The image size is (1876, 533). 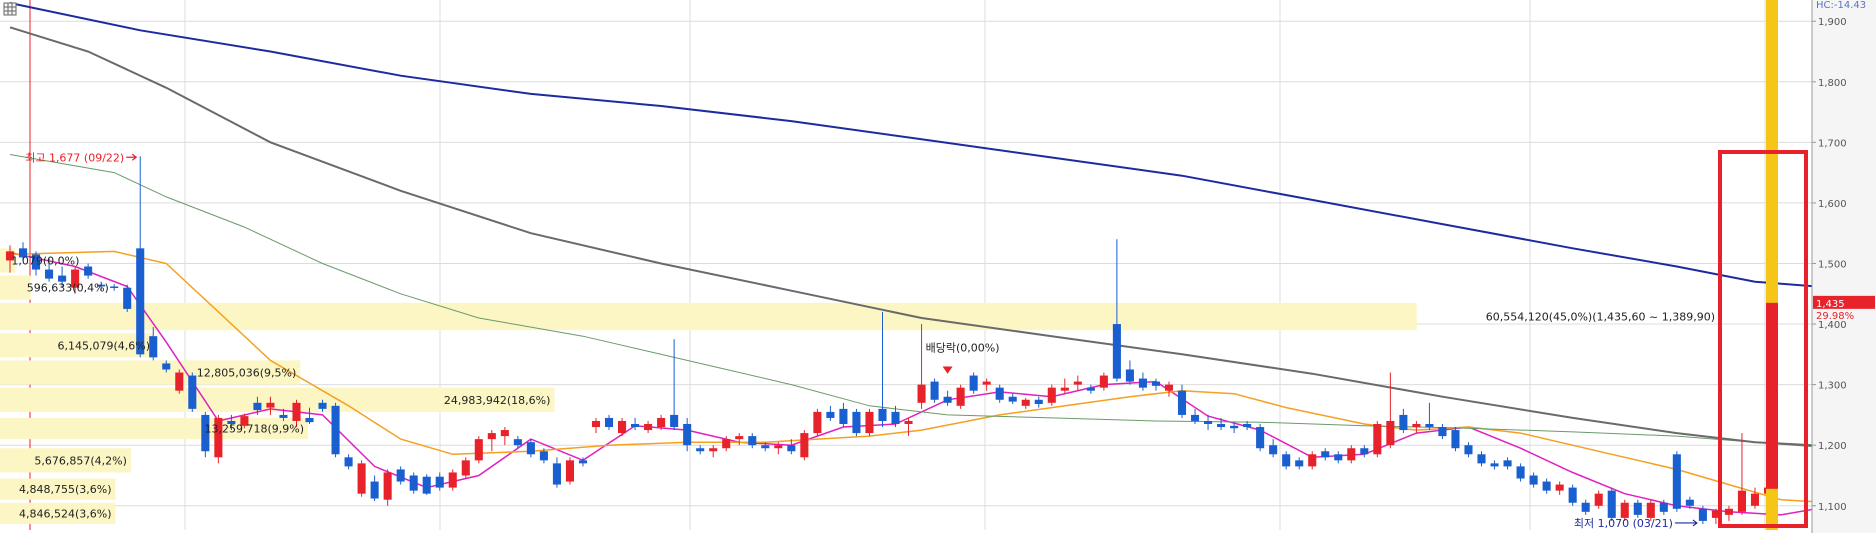 What do you see at coordinates (254, 429) in the screenshot?
I see `volume-profile-label: 13,259,718(9,9%)` at bounding box center [254, 429].